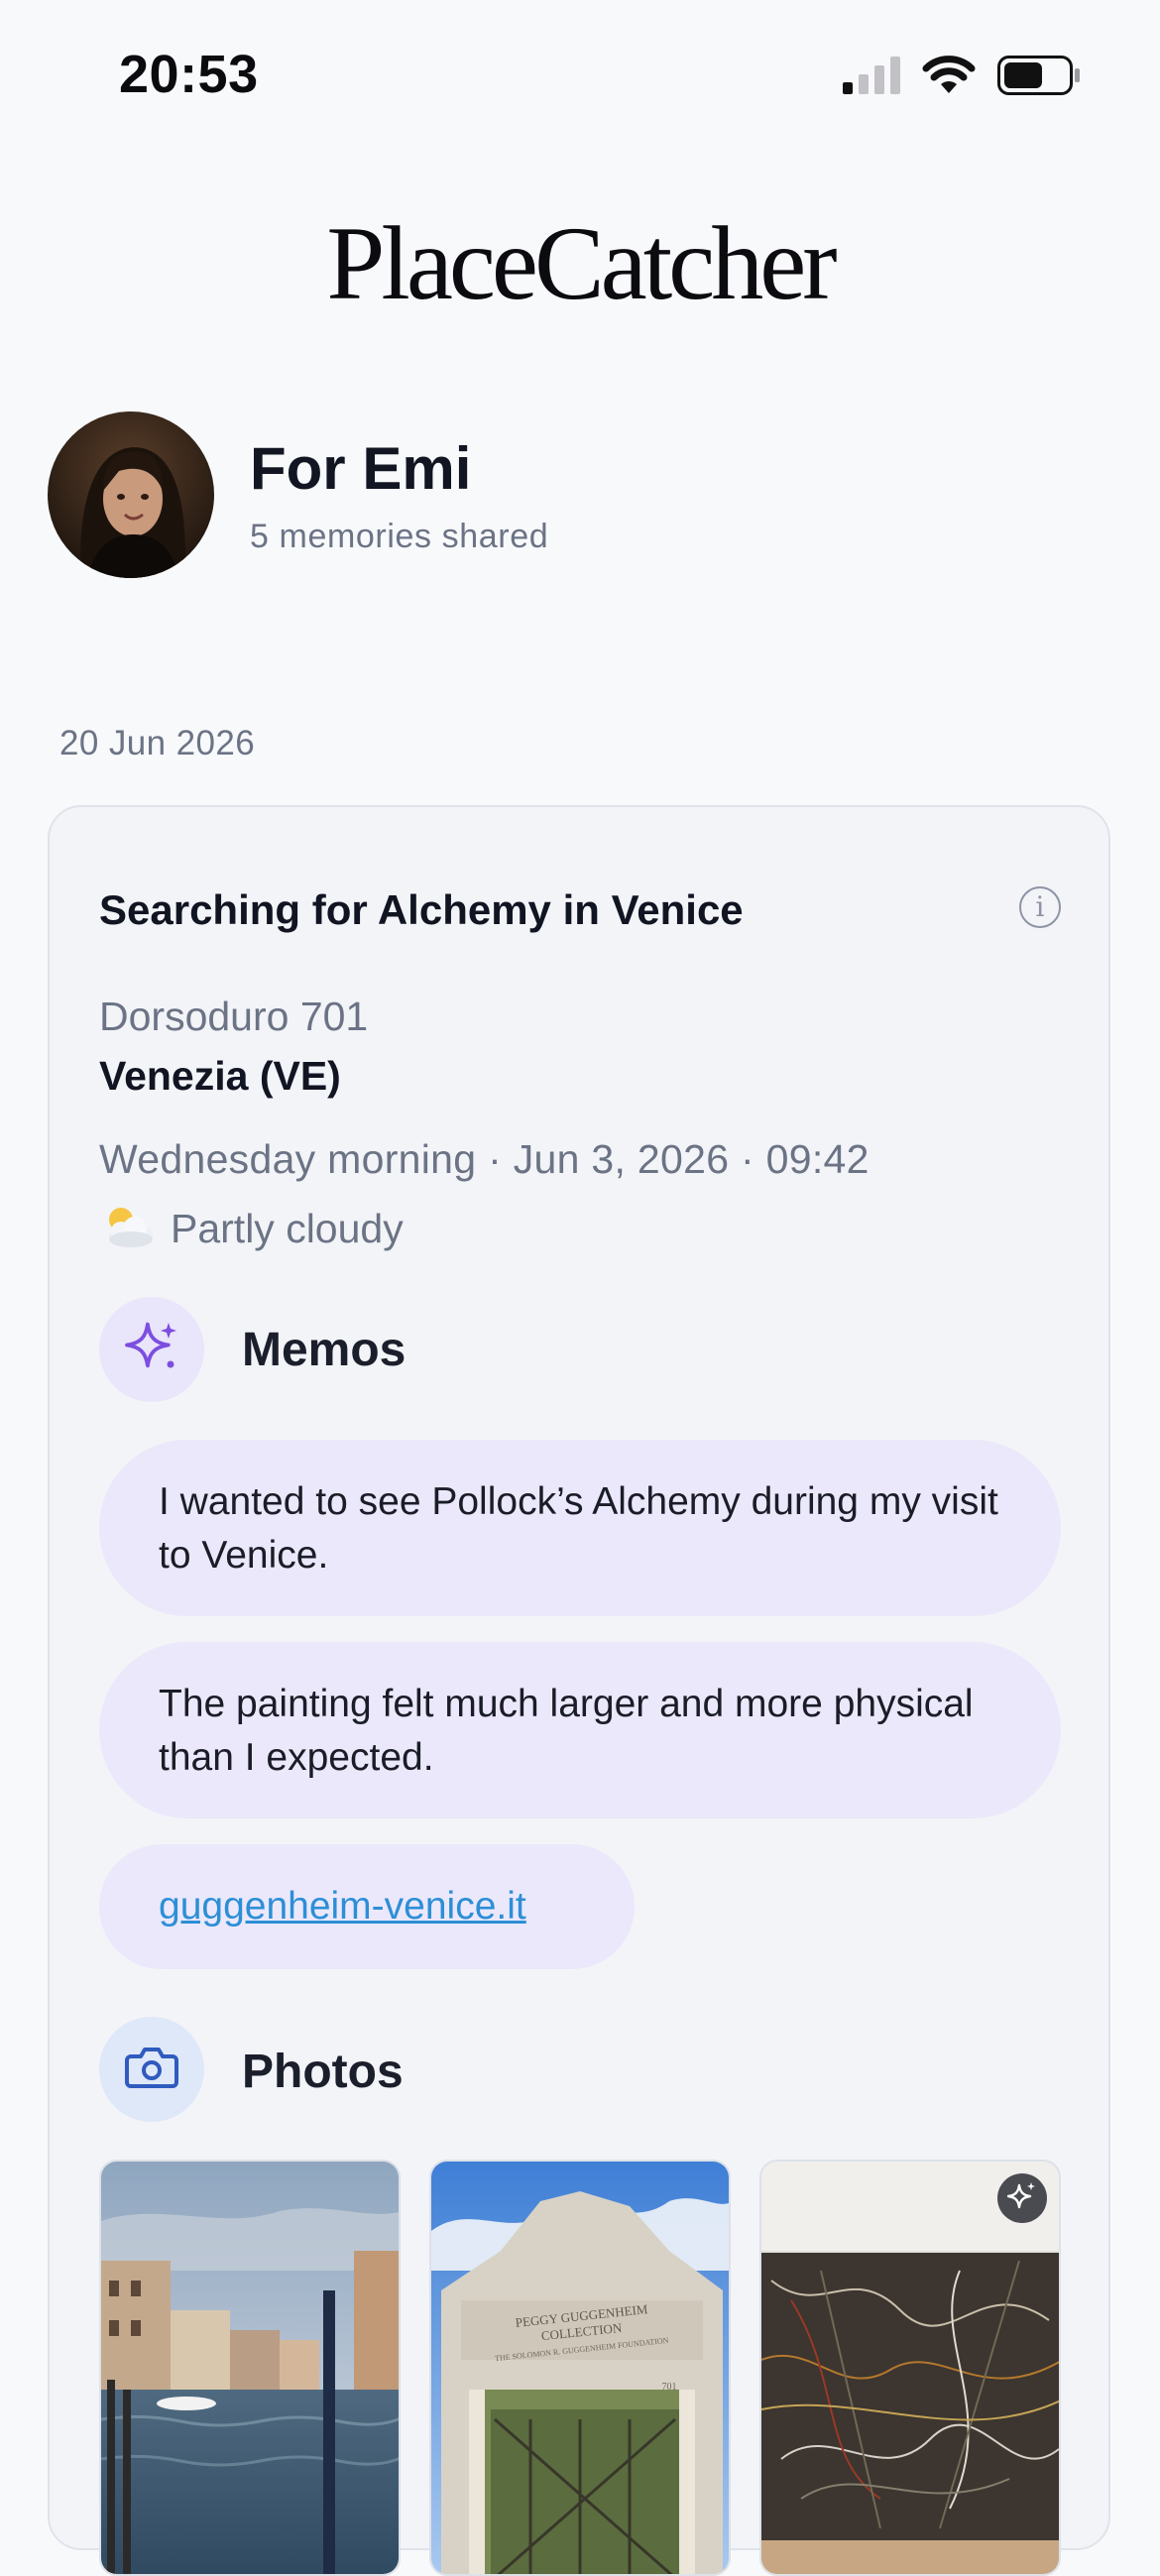 The image size is (1160, 2576). I want to click on memory-datetime: Wednesday morning · Jun 3, 2026 · 09:42, so click(484, 1159).